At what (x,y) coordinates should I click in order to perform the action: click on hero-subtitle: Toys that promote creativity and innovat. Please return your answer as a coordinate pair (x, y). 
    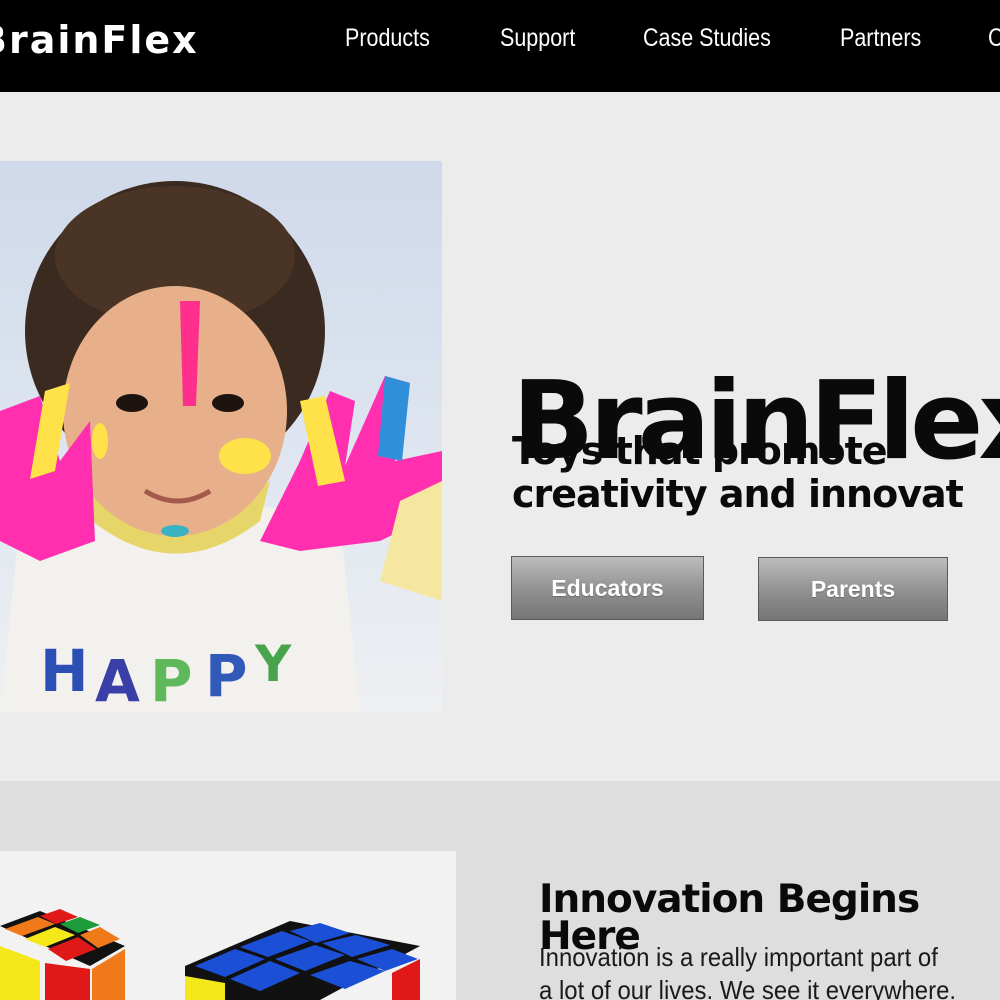
    Looking at the image, I should click on (756, 473).